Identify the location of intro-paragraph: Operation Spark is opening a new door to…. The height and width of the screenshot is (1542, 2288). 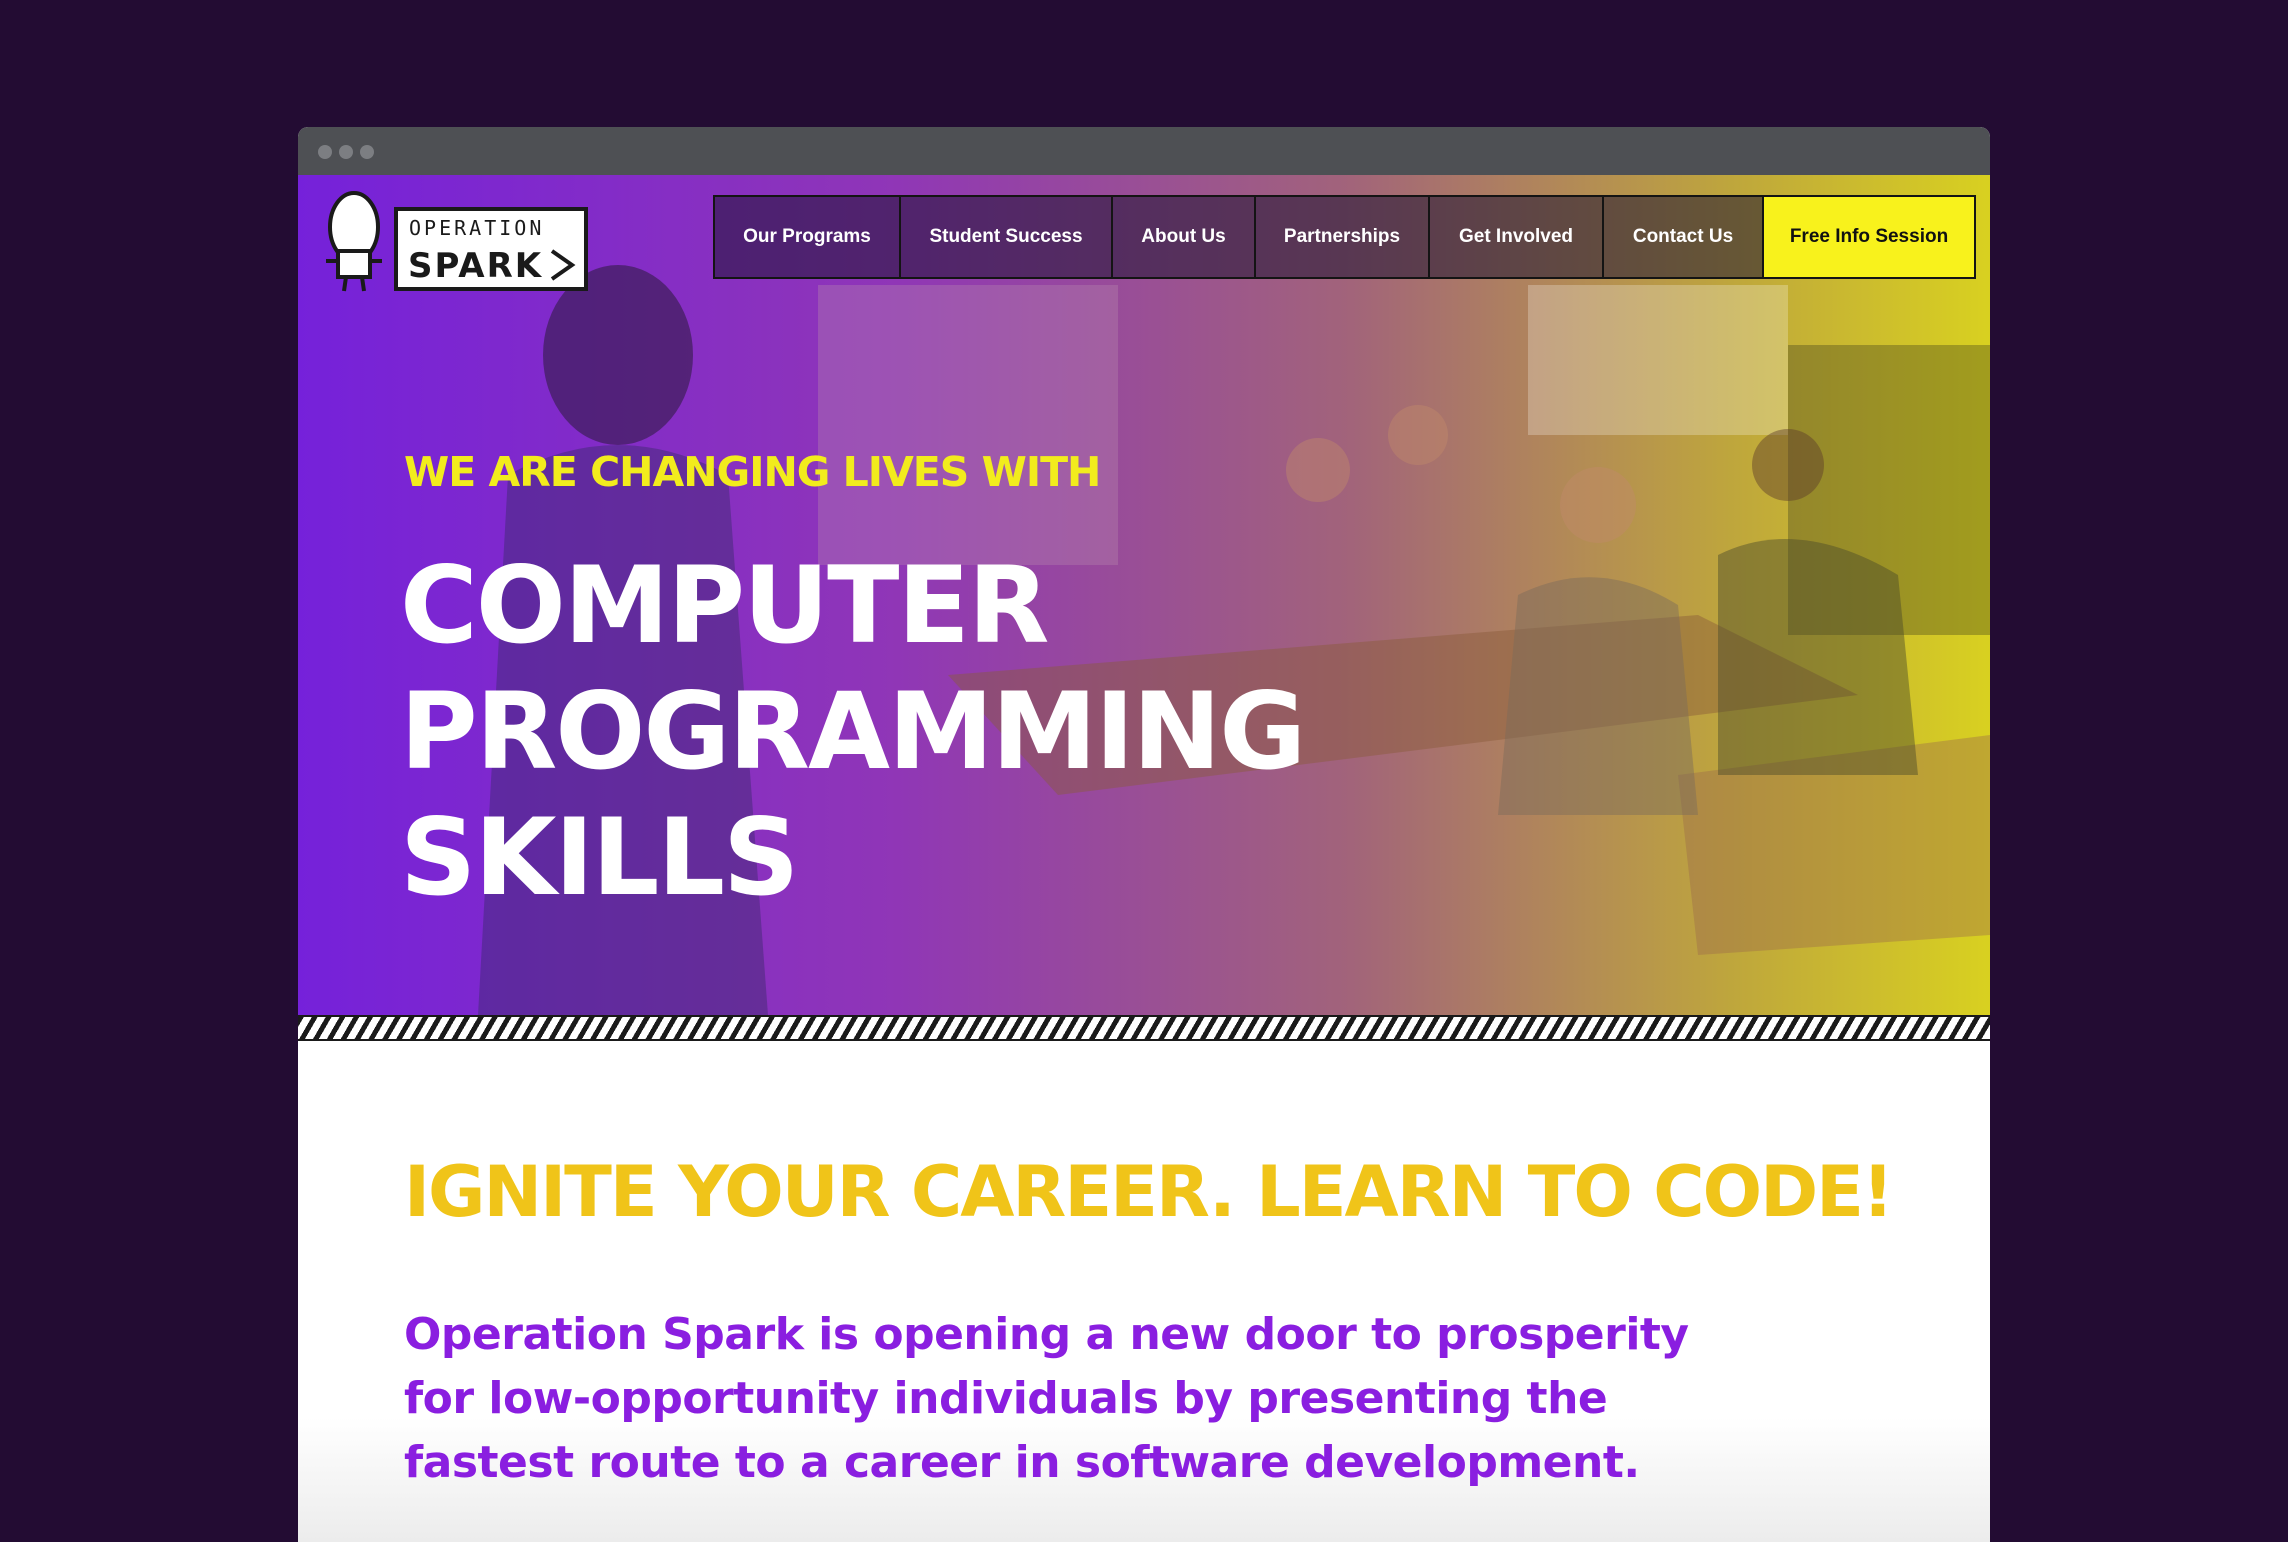
(1046, 1398).